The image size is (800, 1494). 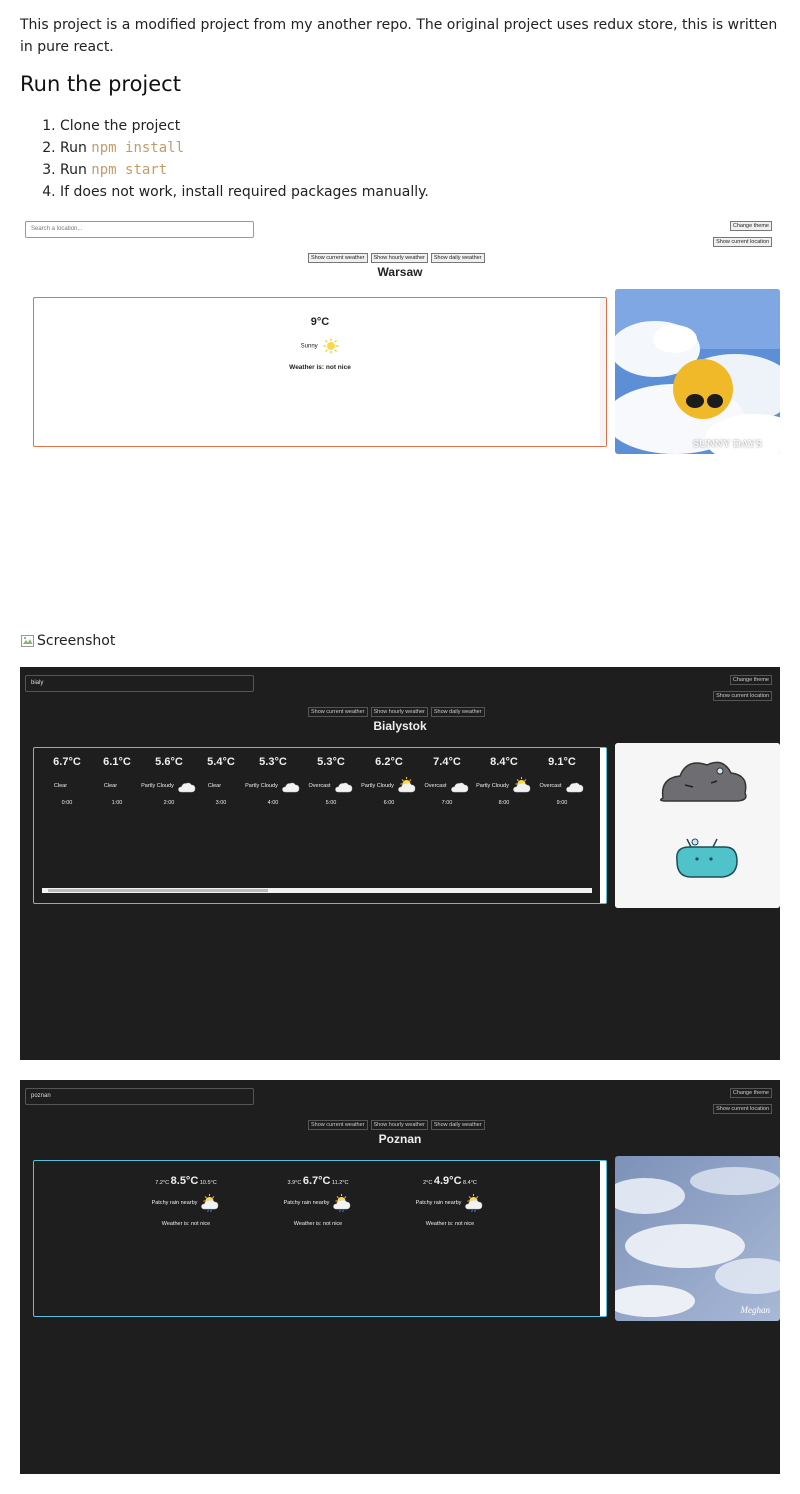 What do you see at coordinates (158, 890) in the screenshot?
I see `scrollbar-thumb` at bounding box center [158, 890].